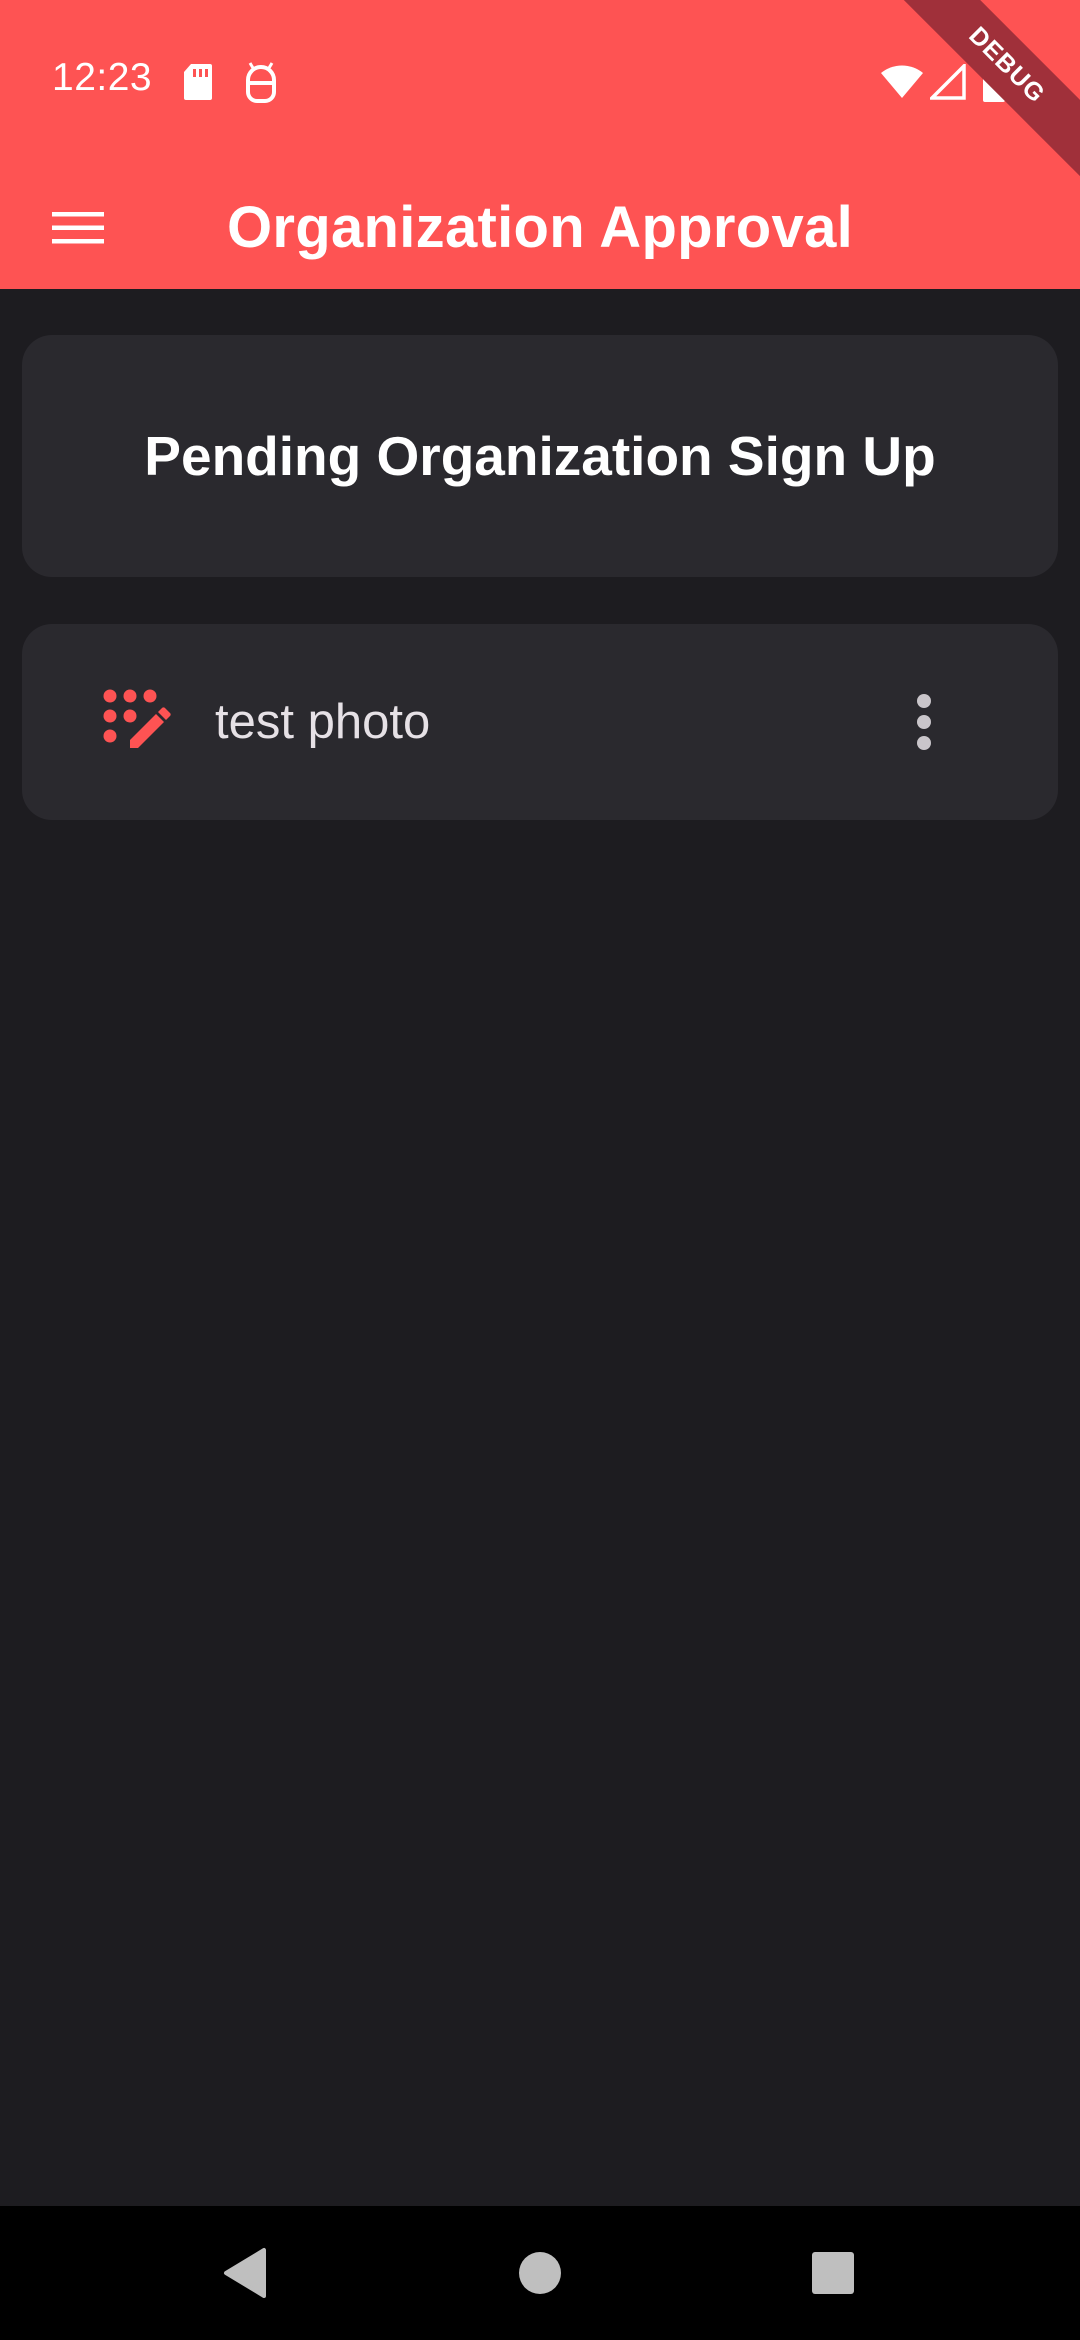  I want to click on top-bar: 12:23 Organization Approval DEBUG, so click(540, 144).